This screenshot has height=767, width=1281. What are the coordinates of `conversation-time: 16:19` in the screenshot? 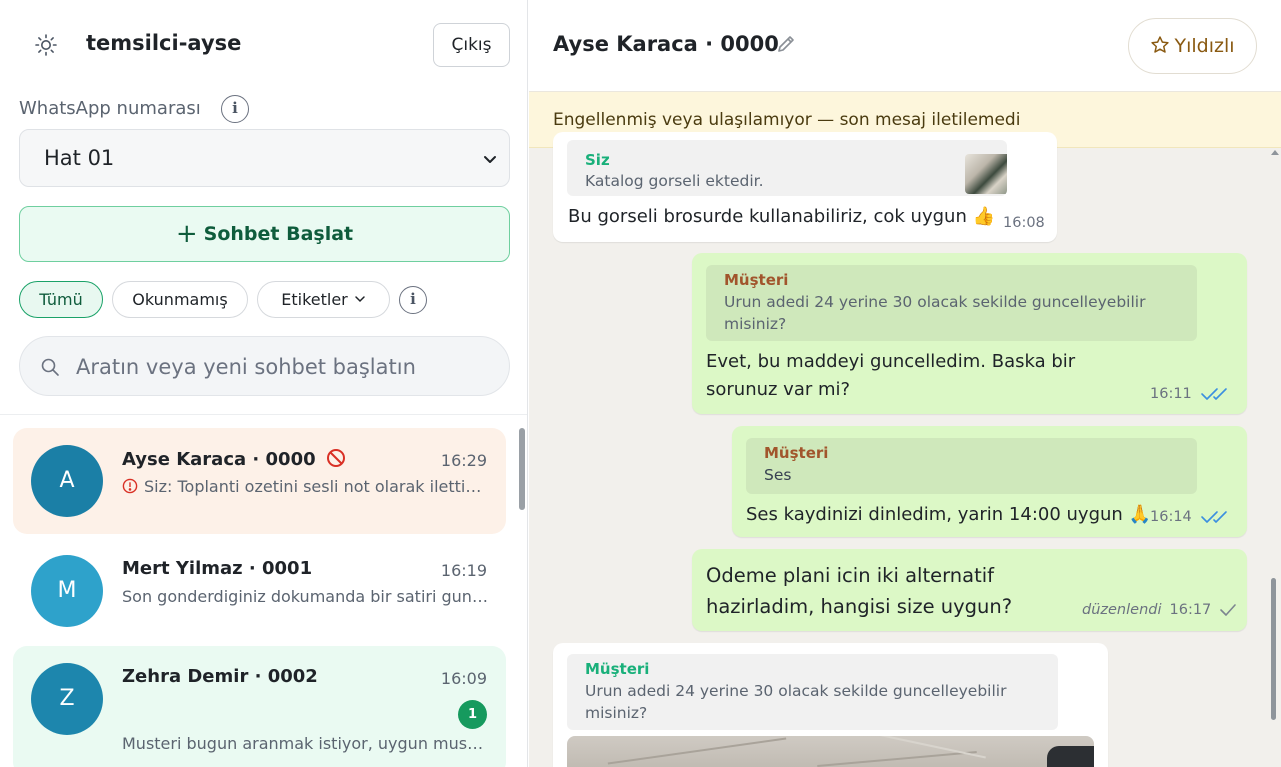 It's located at (463, 570).